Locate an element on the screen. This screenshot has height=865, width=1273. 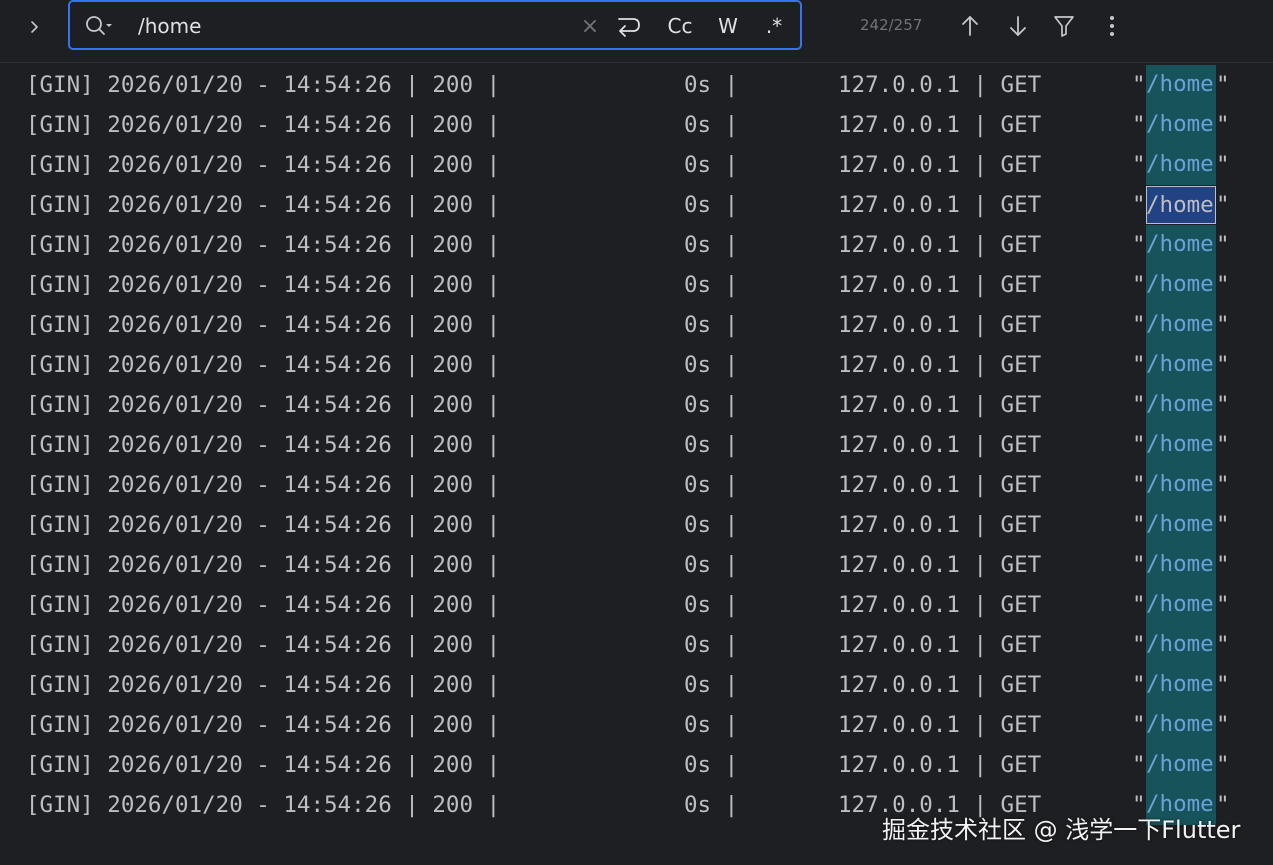
chevron-right-icon is located at coordinates (34, 27).